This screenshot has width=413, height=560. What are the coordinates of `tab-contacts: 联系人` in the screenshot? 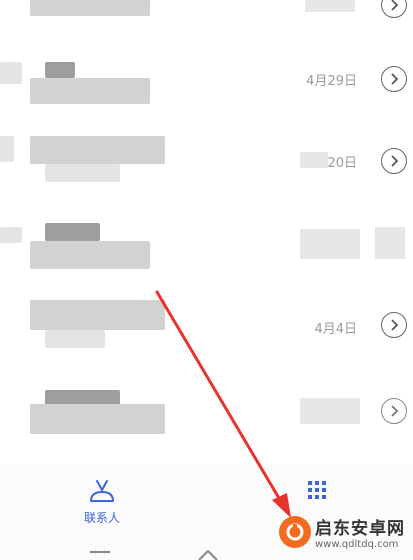 It's located at (102, 501).